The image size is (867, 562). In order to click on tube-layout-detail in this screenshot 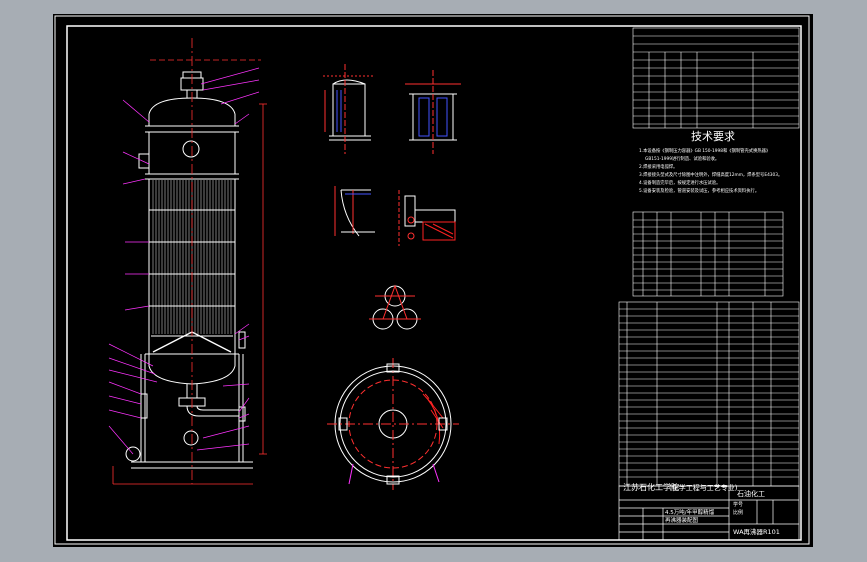, I will do `click(395, 307)`.